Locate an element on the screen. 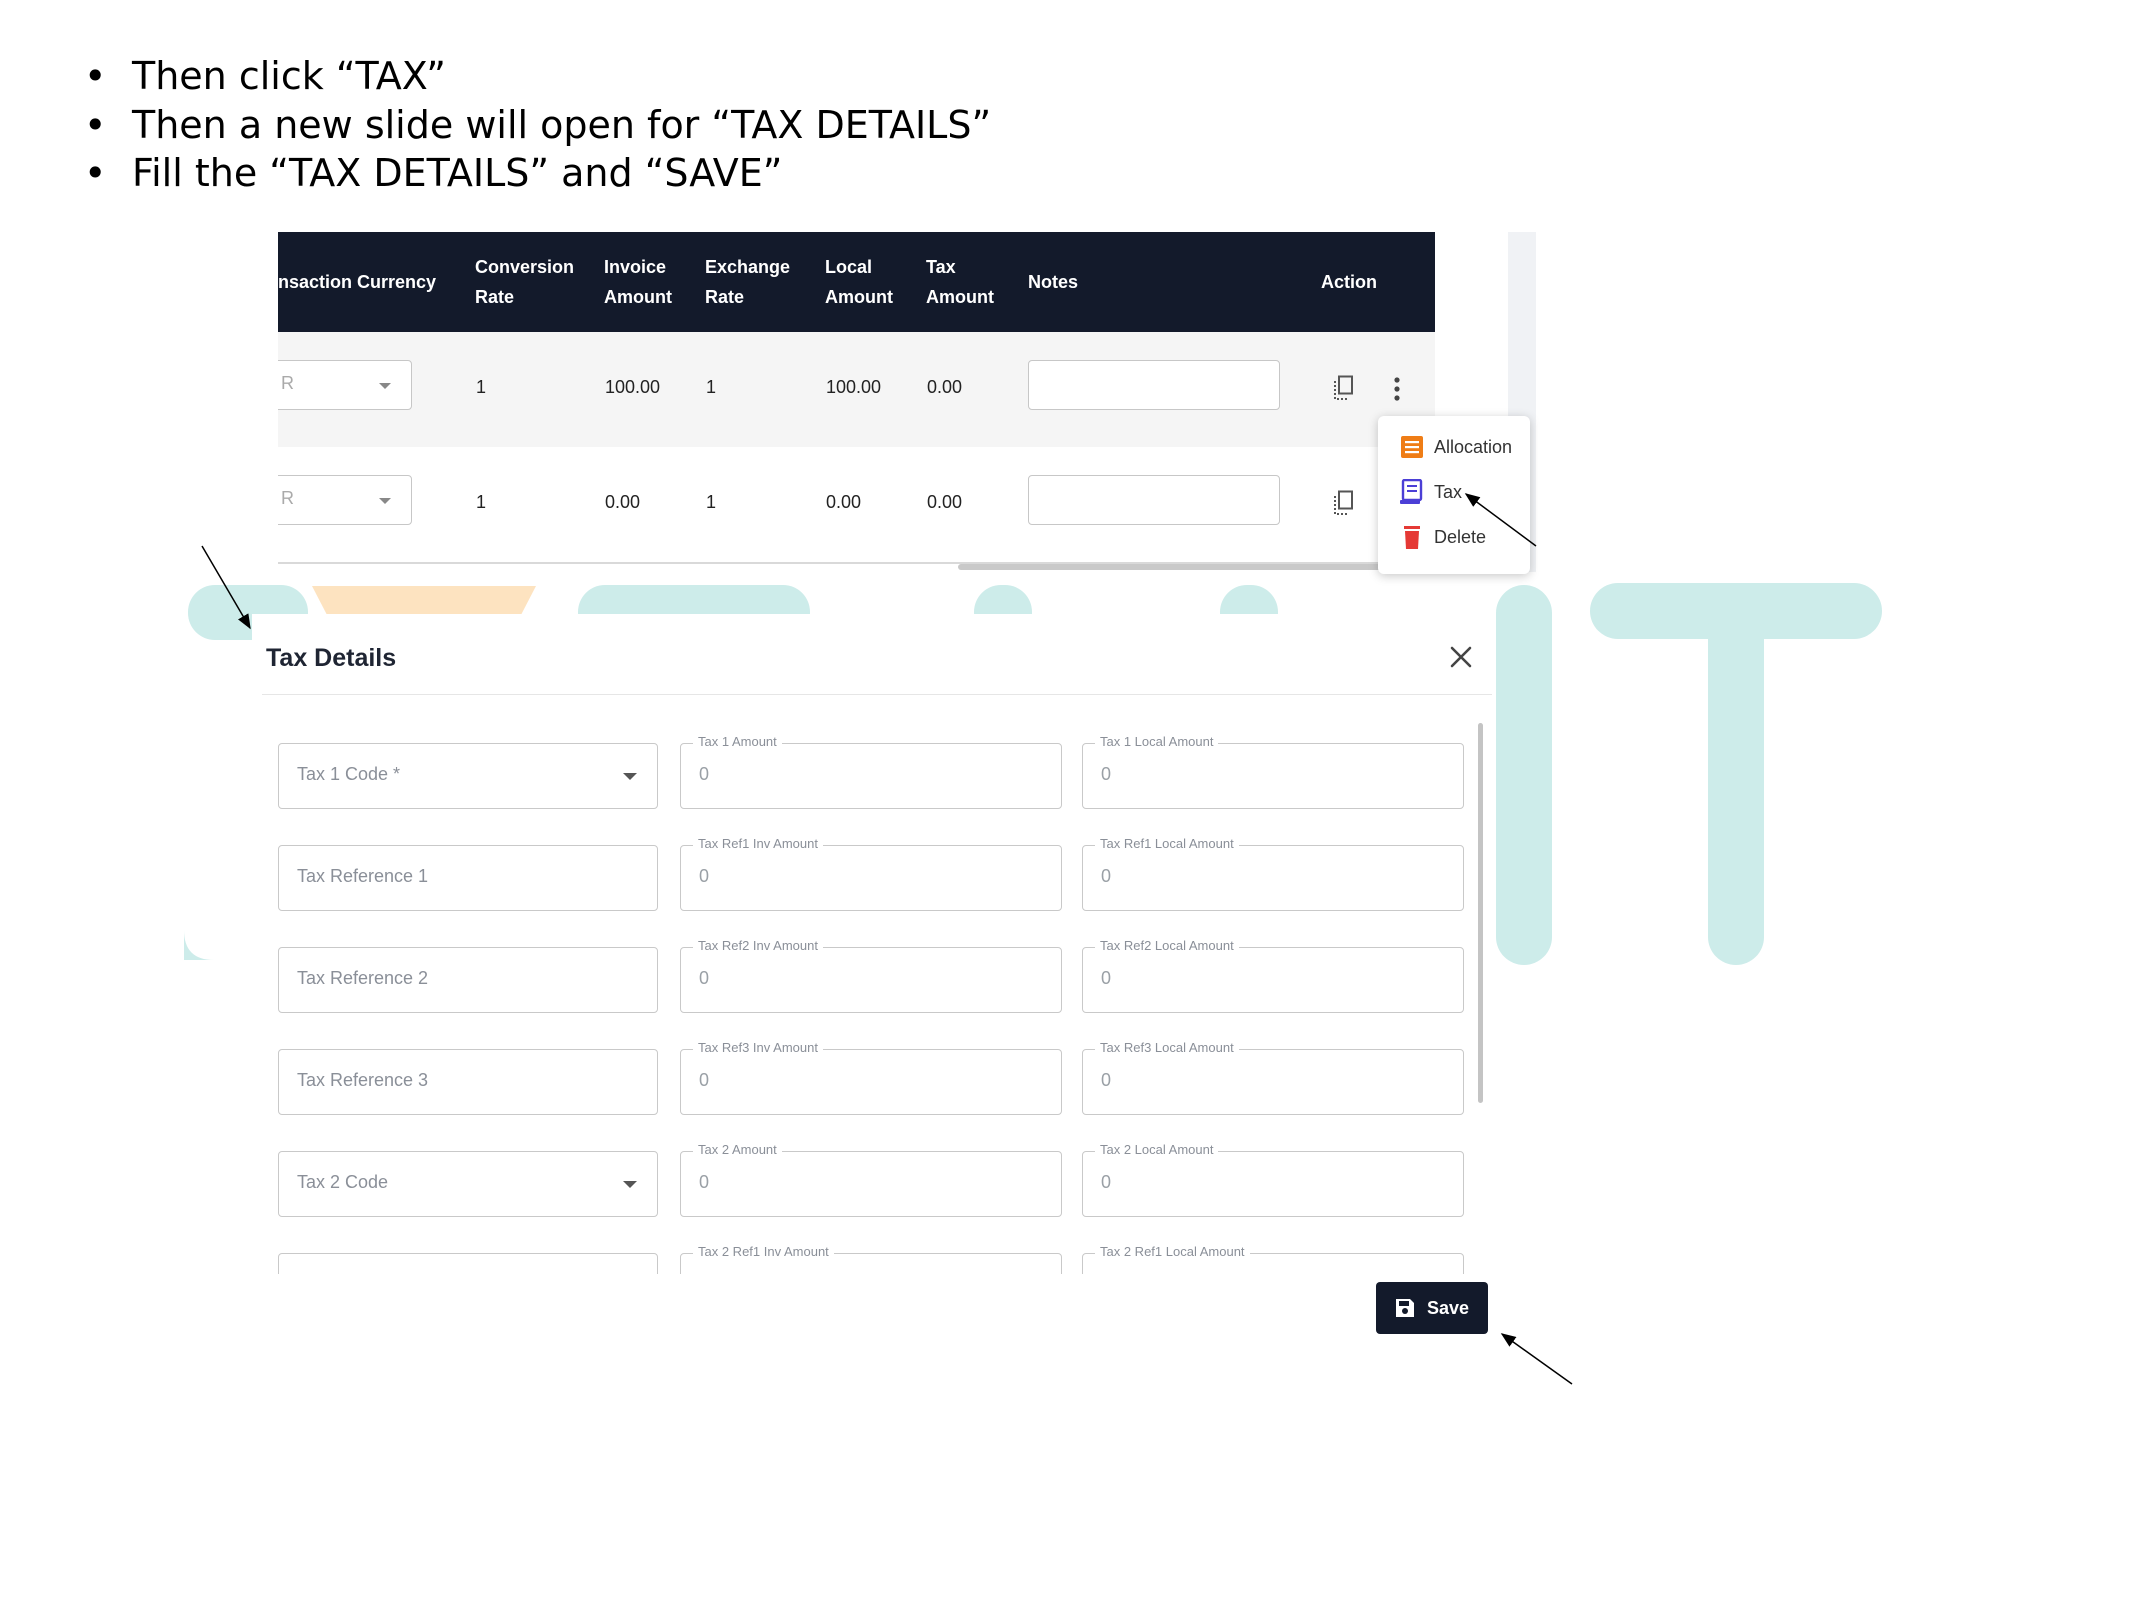 The image size is (2133, 1600). menu-item-delete: Delete is located at coordinates (1443, 537).